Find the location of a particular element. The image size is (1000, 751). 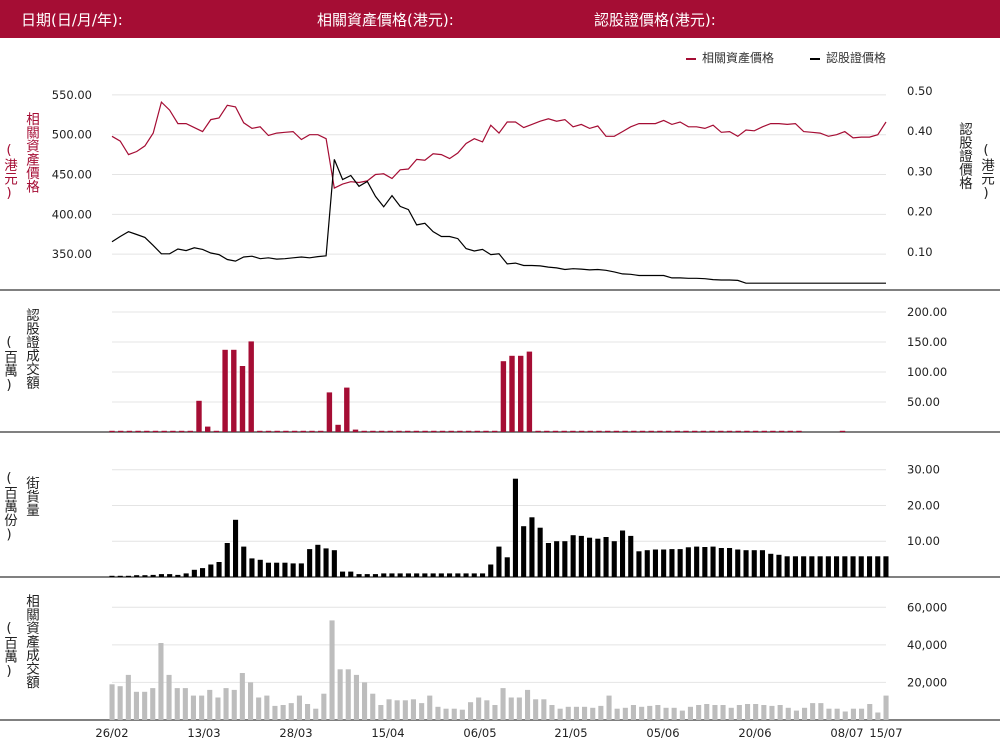

warrant-turnover-tick-label: 150.00 is located at coordinates (927, 342).